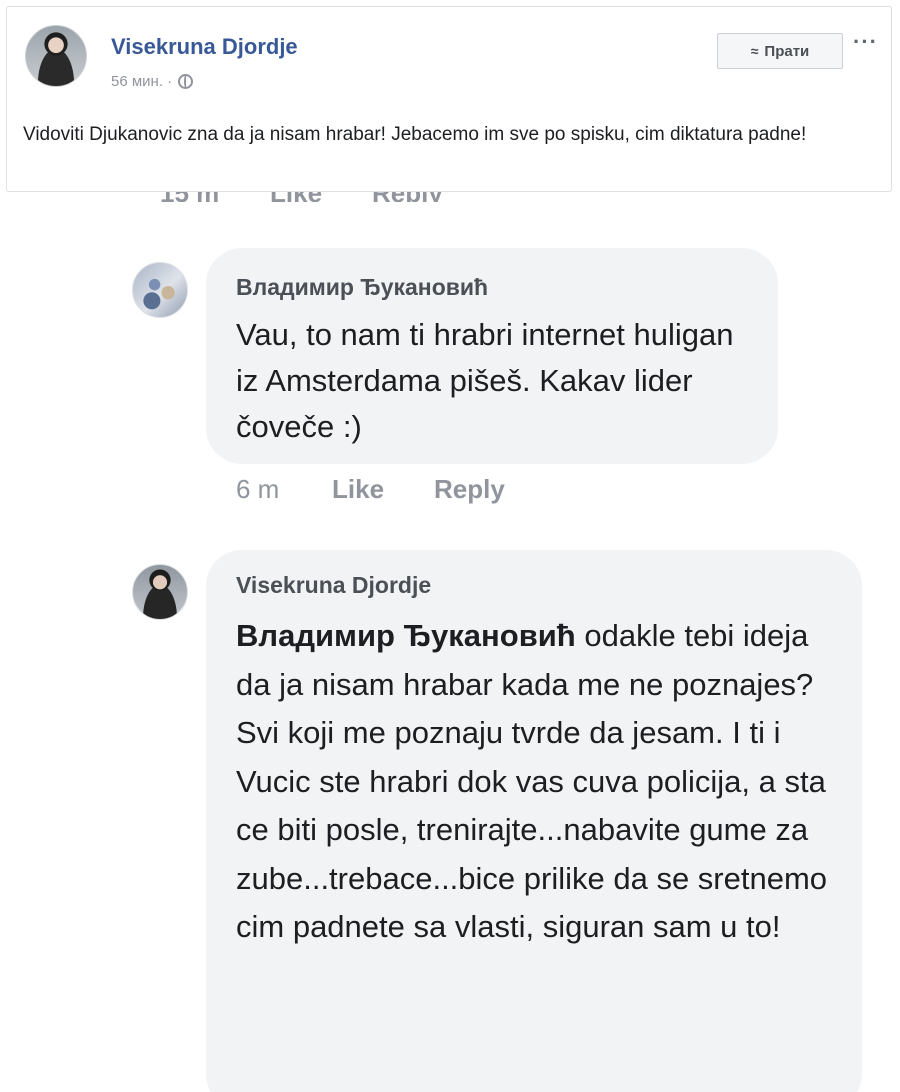 The height and width of the screenshot is (1092, 900). Describe the element at coordinates (56, 56) in the screenshot. I see `post-author-avatar` at that location.